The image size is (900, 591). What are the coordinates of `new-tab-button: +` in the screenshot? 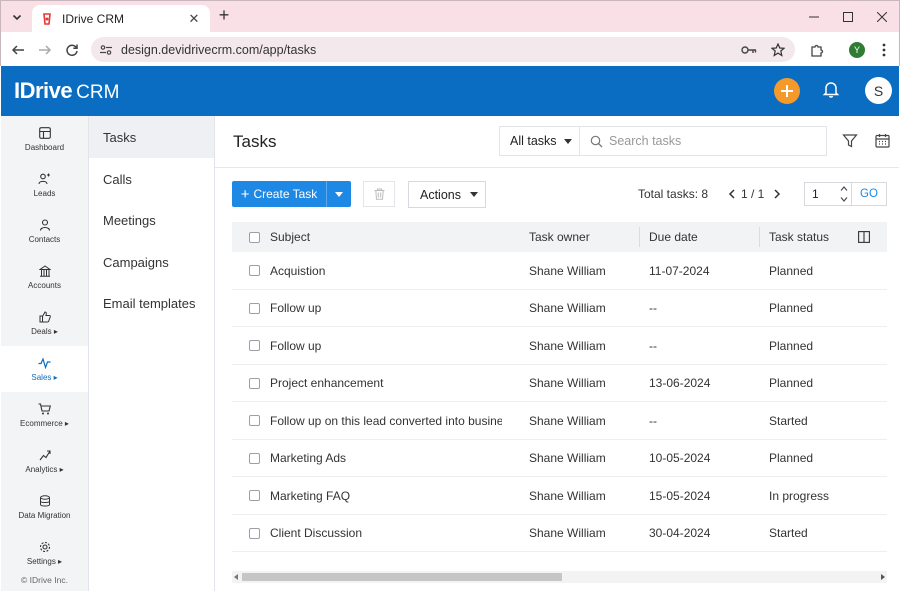 It's located at (224, 15).